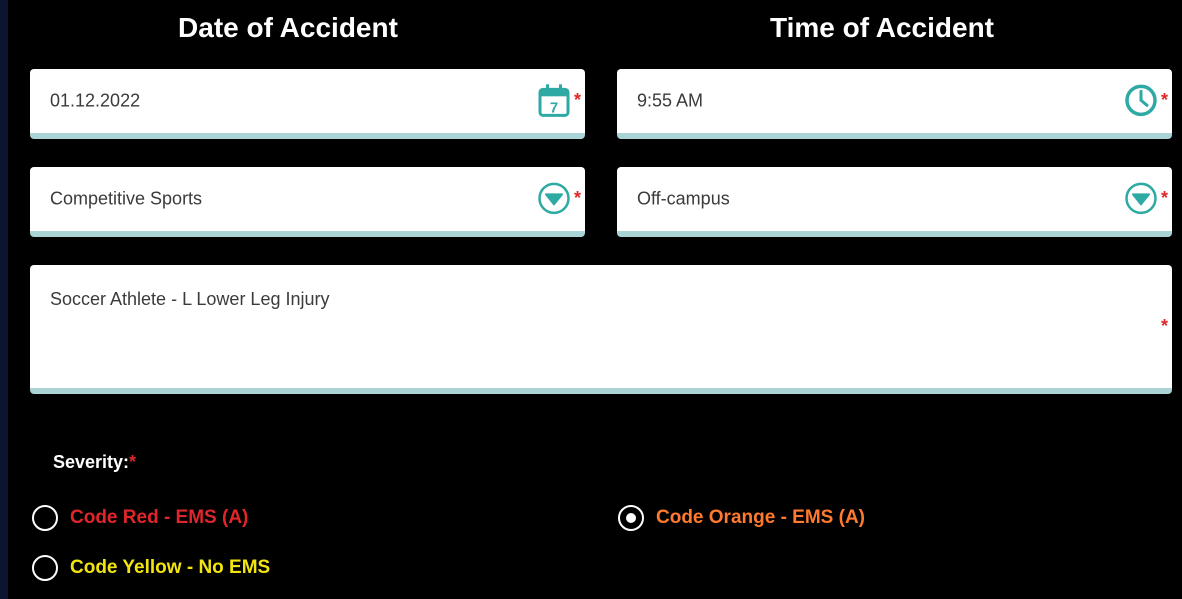  I want to click on date-of-accident-heading: Date of Accident, so click(288, 27).